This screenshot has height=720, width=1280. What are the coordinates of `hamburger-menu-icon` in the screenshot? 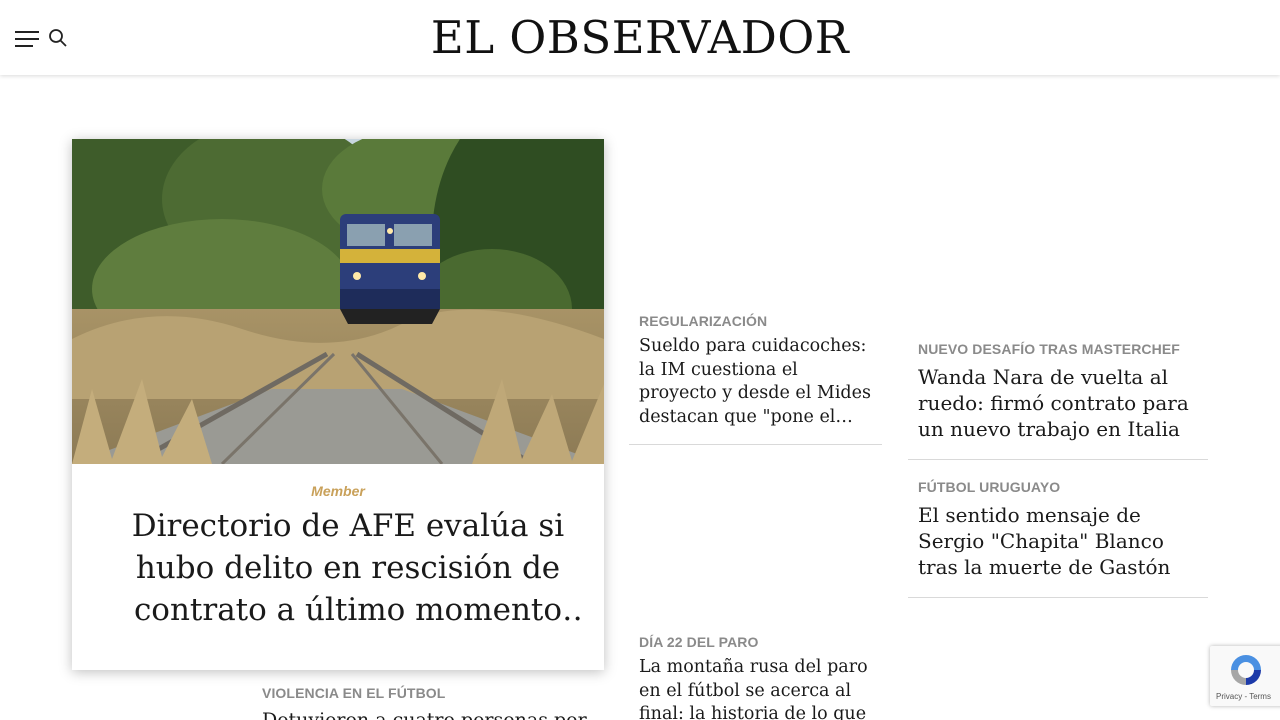 It's located at (27, 38).